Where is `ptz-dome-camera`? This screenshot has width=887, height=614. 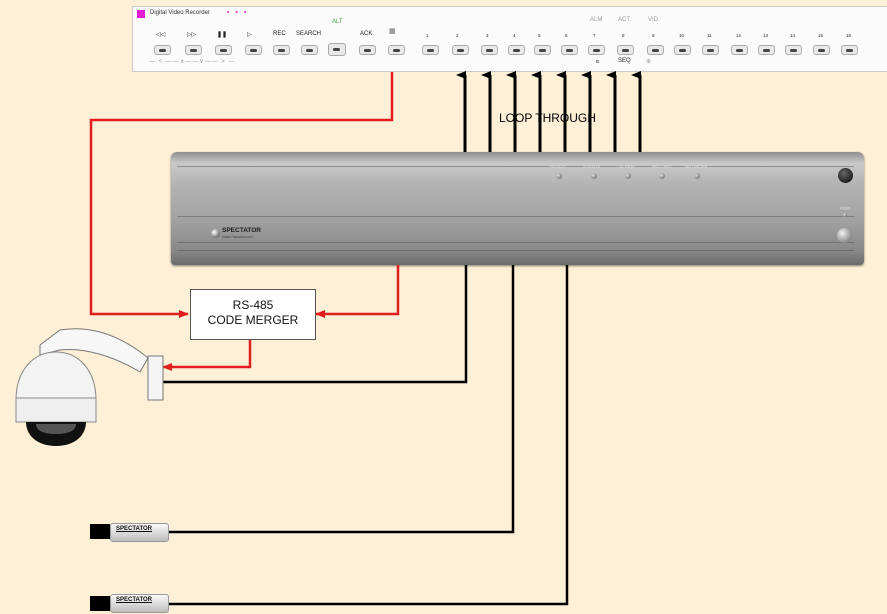
ptz-dome-camera is located at coordinates (89, 387).